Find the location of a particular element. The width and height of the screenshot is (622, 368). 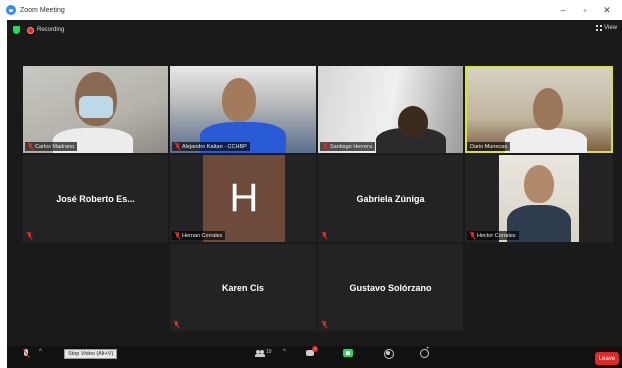

share-screen-button is located at coordinates (348, 357).